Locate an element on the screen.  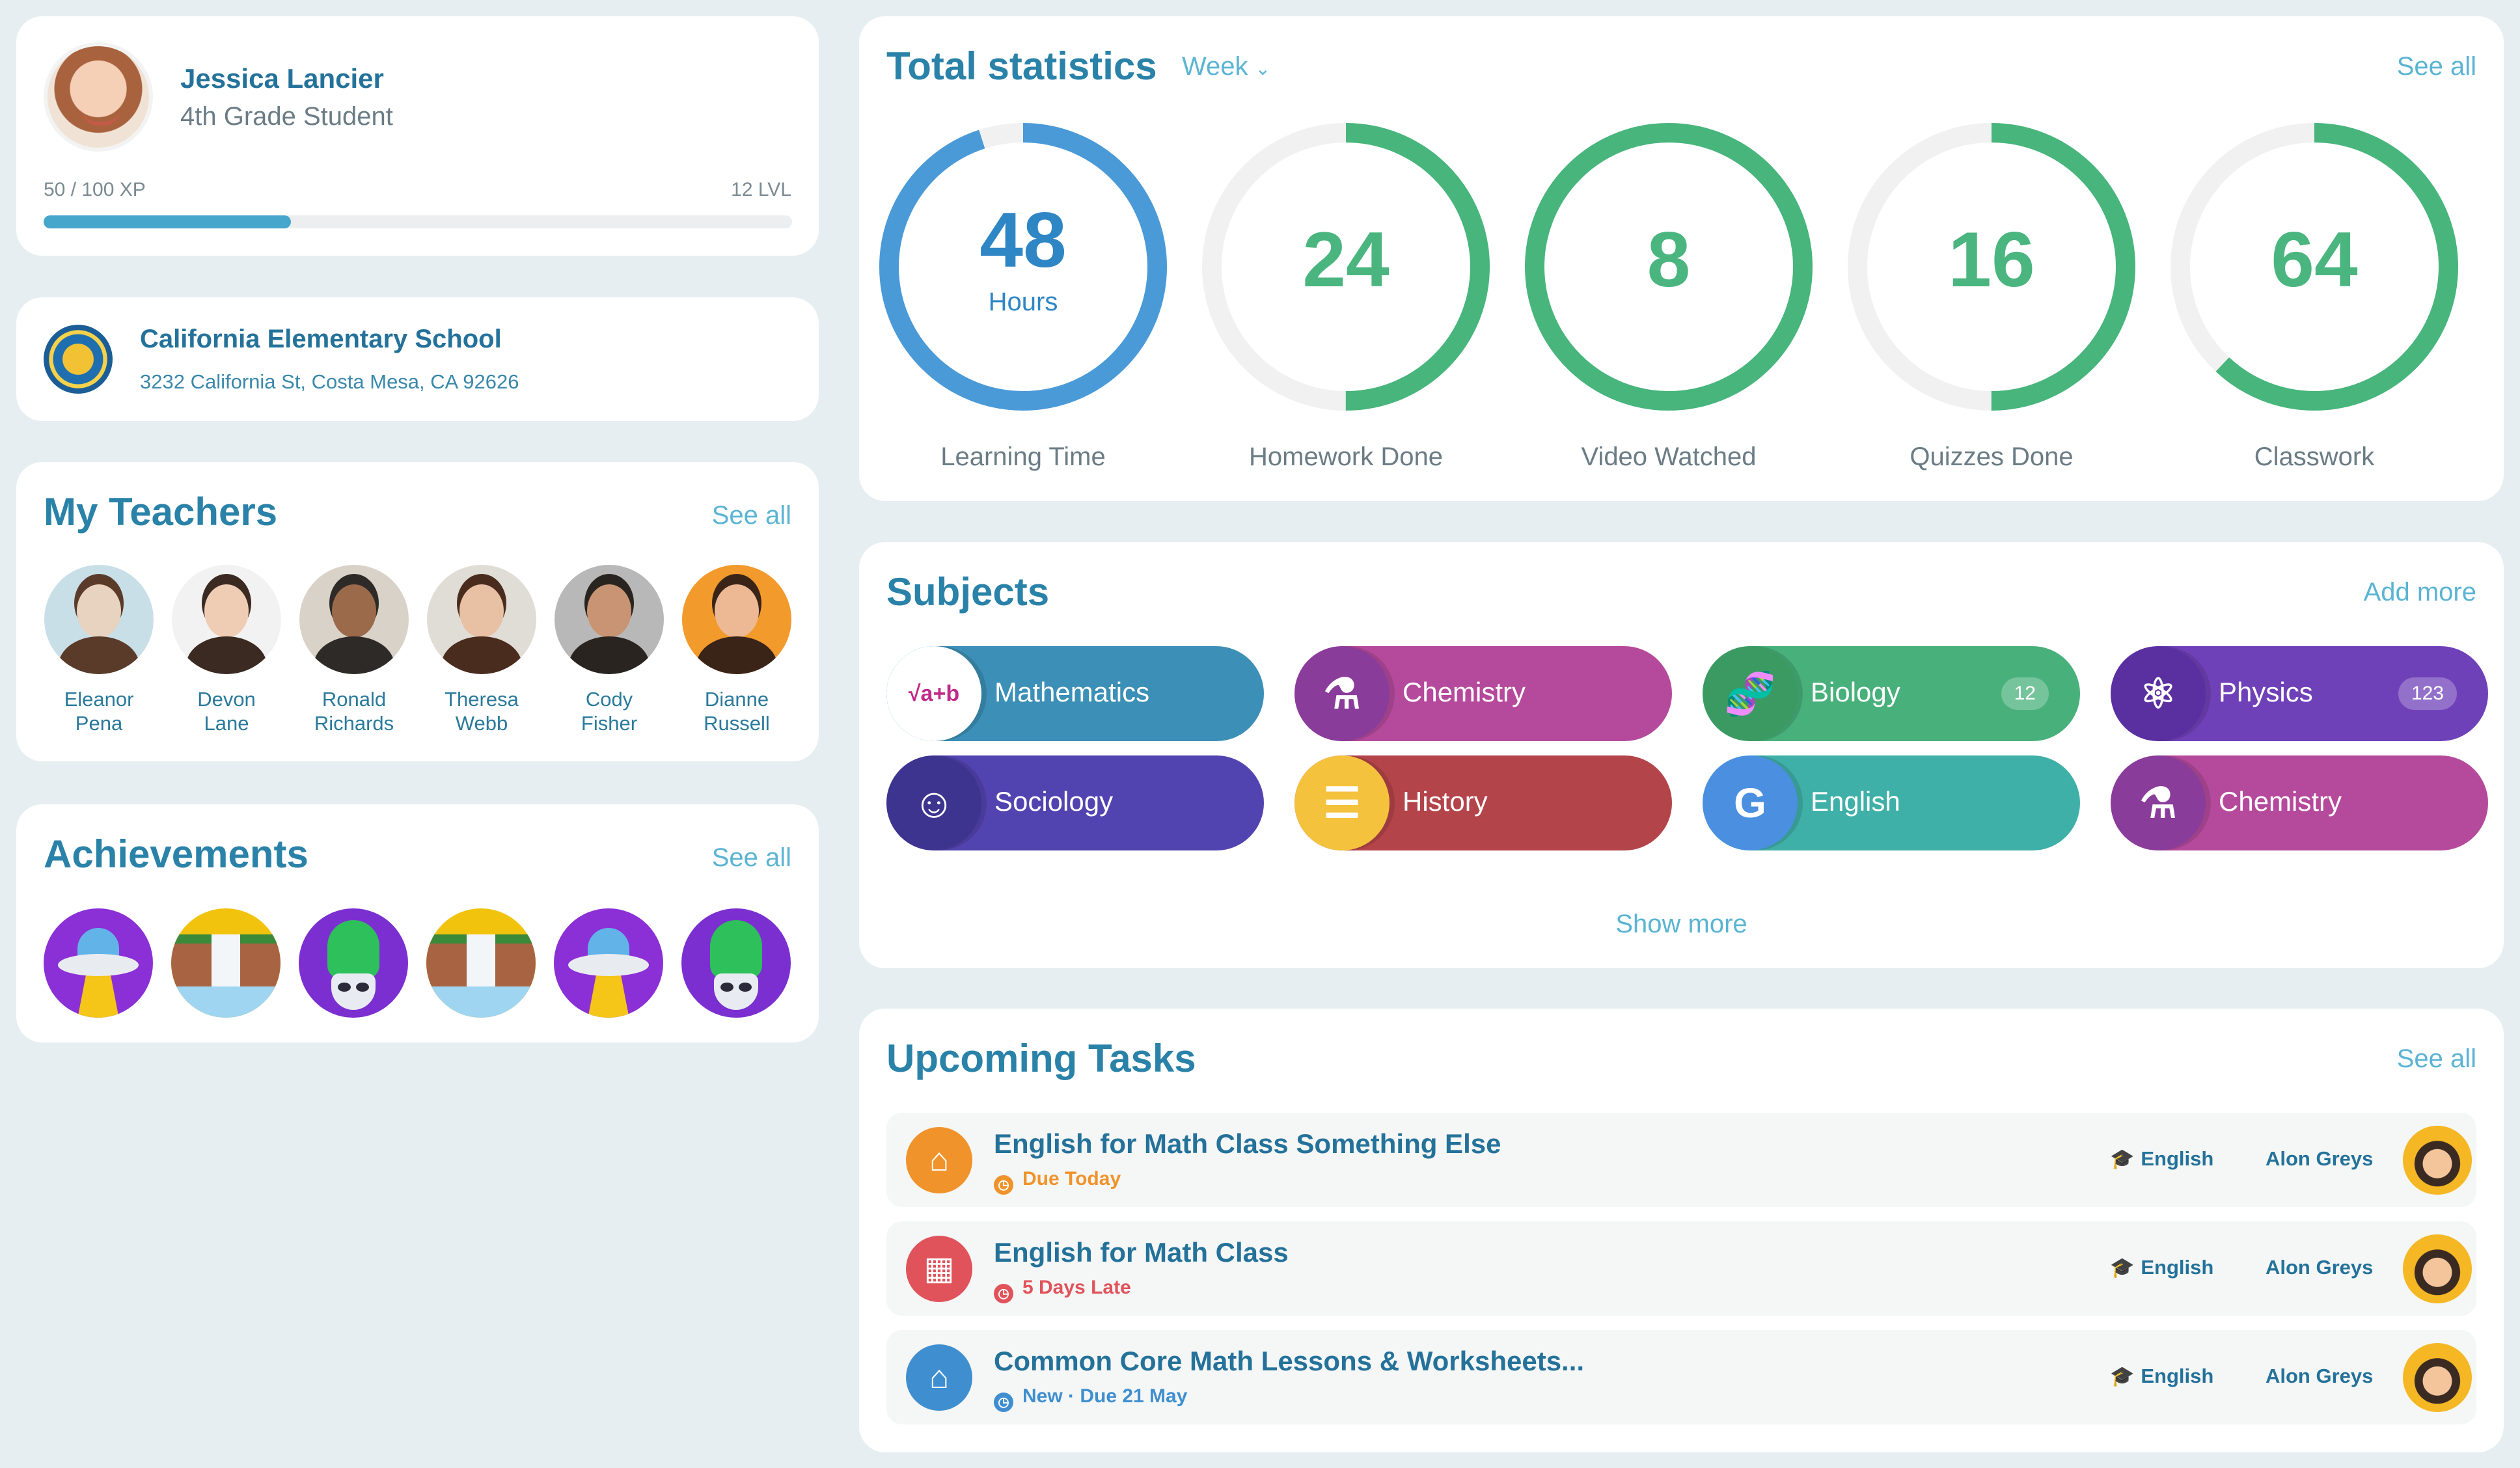
teacher-item: Eleanor Pena is located at coordinates (99, 650).